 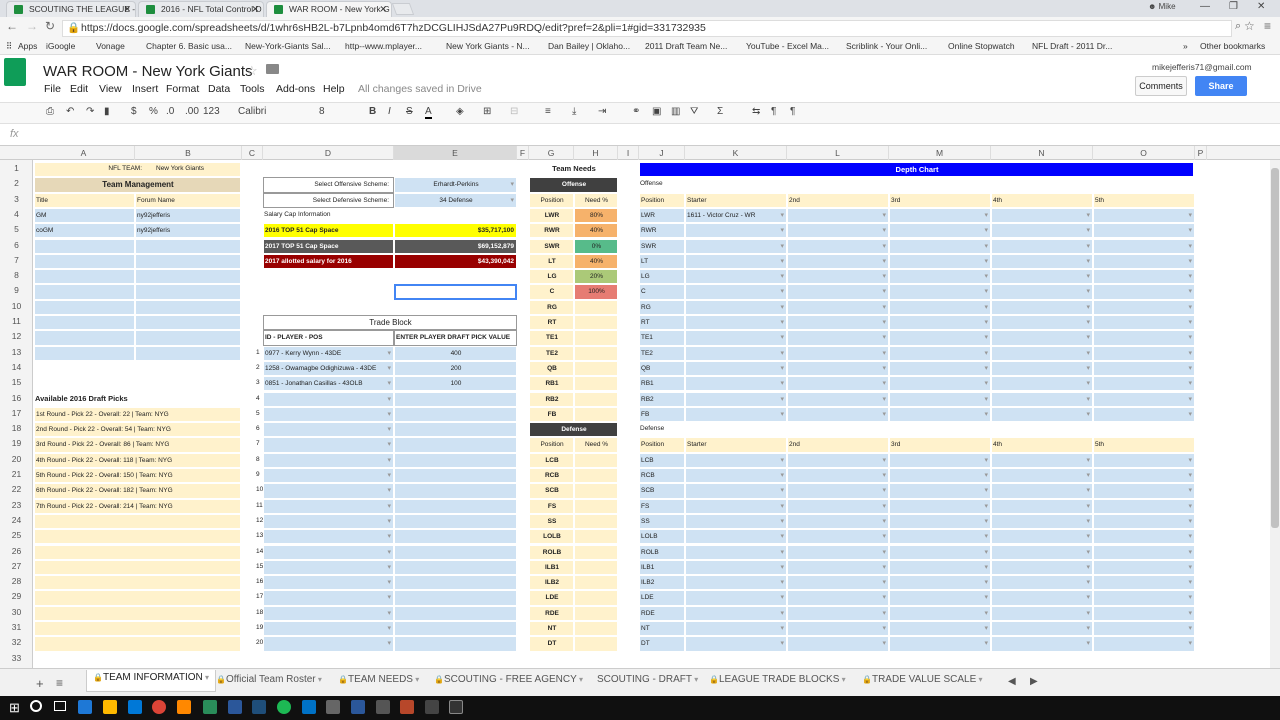 What do you see at coordinates (36, 706) in the screenshot?
I see `cortana-icon` at bounding box center [36, 706].